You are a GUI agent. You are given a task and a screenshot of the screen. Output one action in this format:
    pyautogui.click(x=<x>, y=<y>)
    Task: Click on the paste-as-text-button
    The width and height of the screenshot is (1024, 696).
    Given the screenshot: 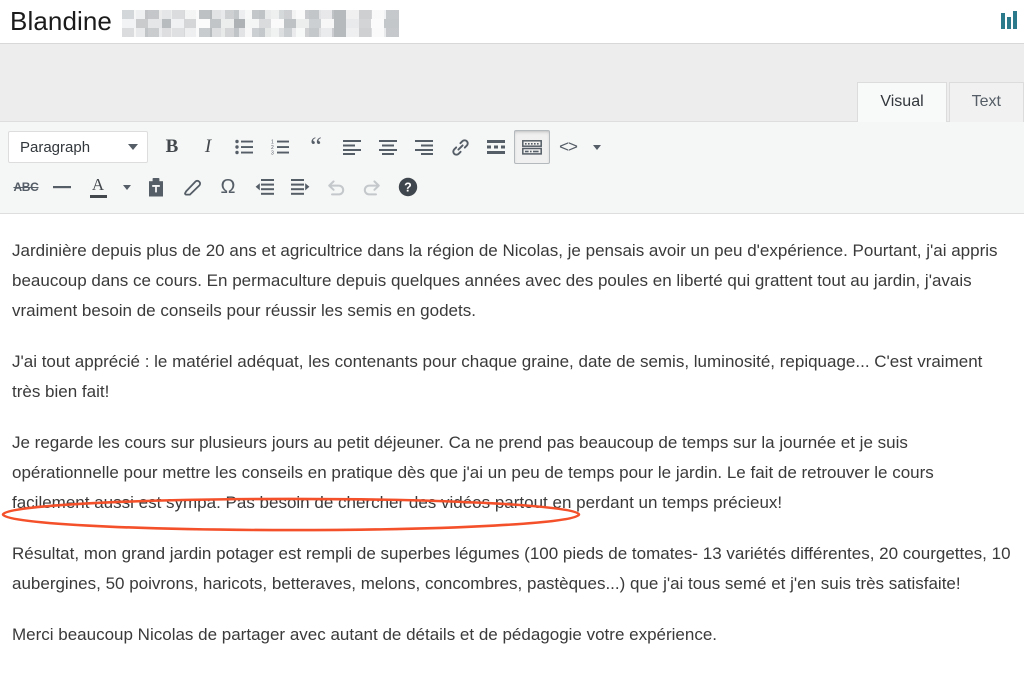 What is the action you would take?
    pyautogui.click(x=156, y=187)
    